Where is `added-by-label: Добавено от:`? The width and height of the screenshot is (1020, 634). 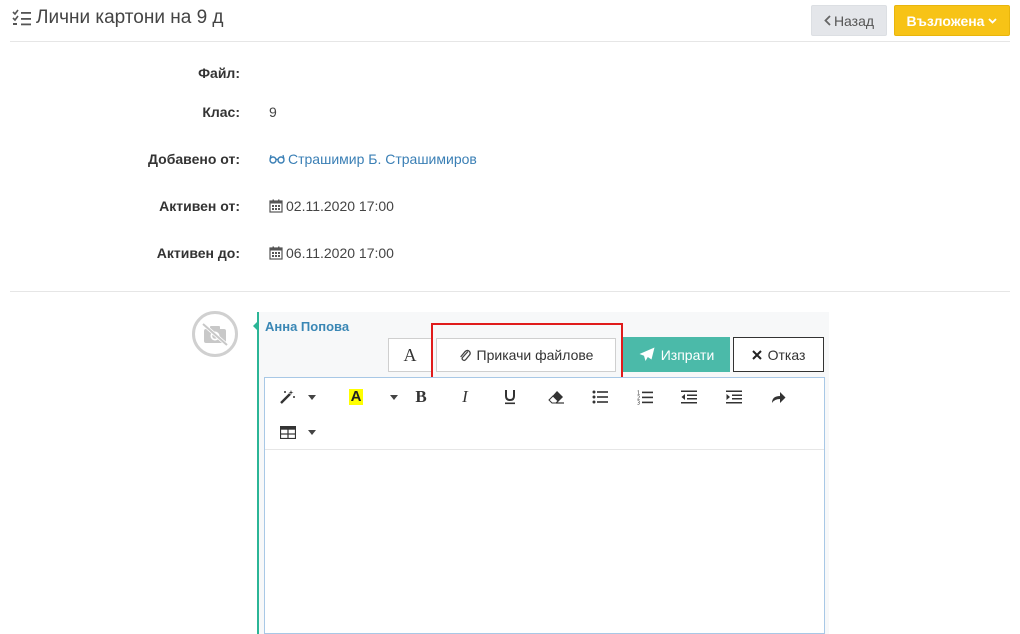 added-by-label: Добавено от: is located at coordinates (194, 159).